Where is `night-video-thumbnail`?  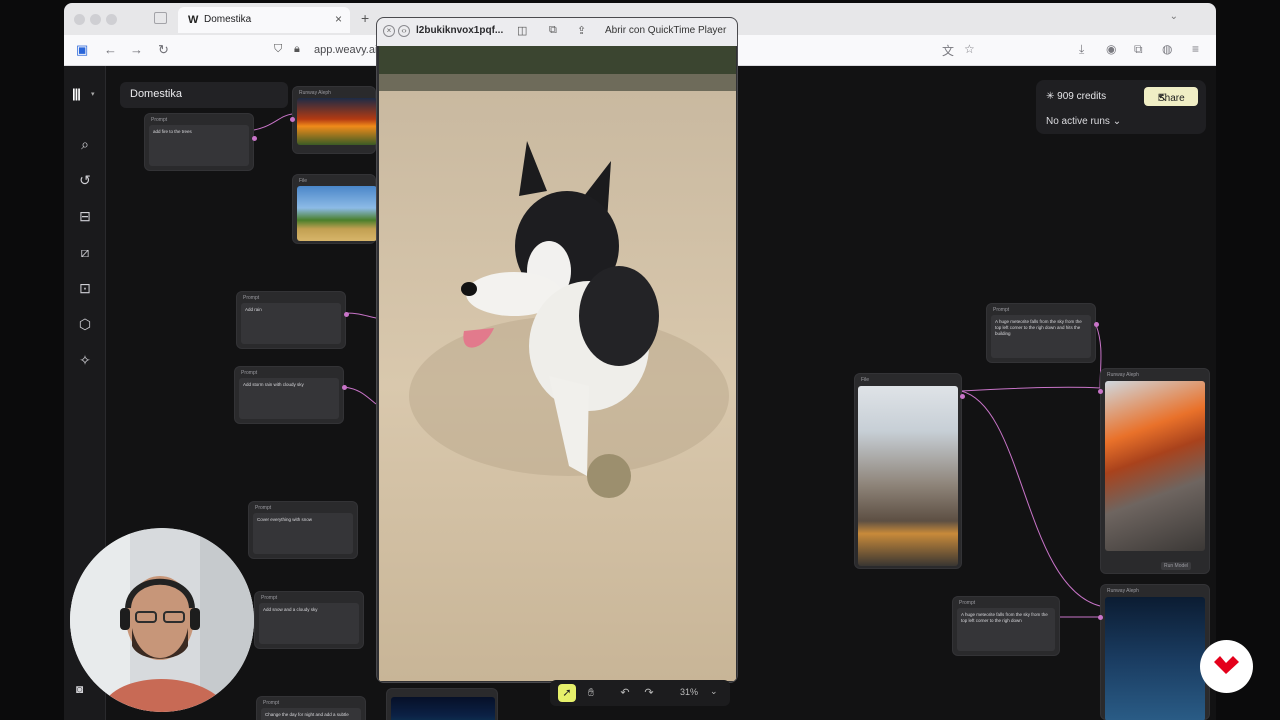 night-video-thumbnail is located at coordinates (443, 708).